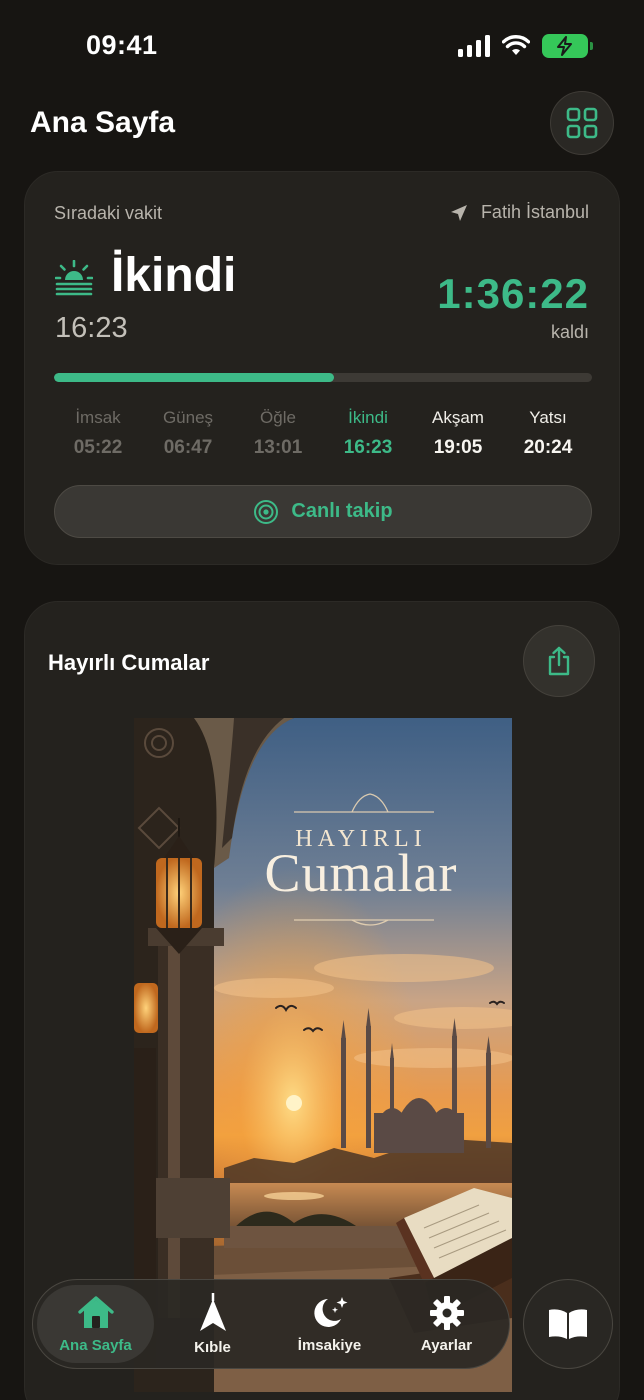  What do you see at coordinates (108, 213) in the screenshot?
I see `next-prayer-label: Sıradaki vakit` at bounding box center [108, 213].